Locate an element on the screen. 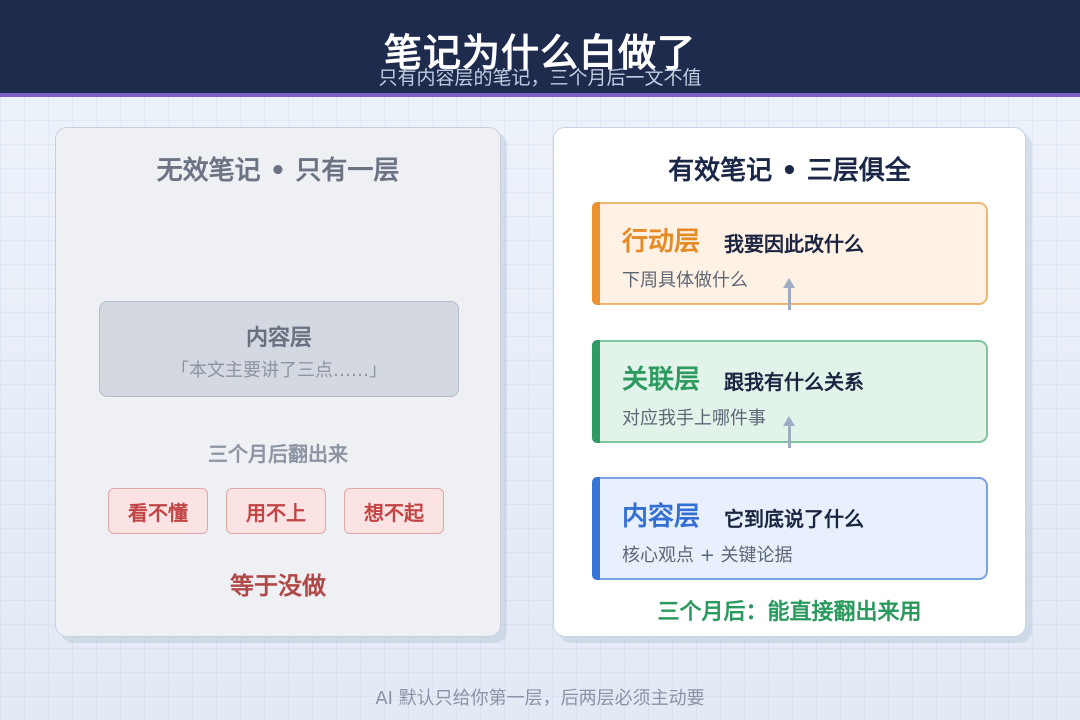  problem-tag: 看不懂 is located at coordinates (158, 511).